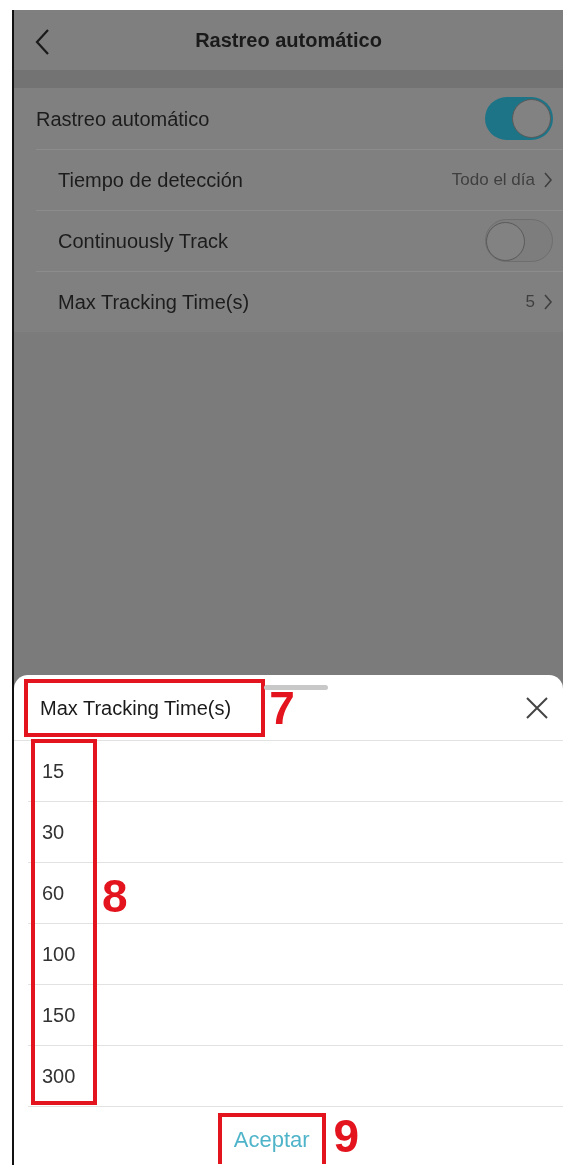  Describe the element at coordinates (295, 771) in the screenshot. I see `option-item: 15` at that location.